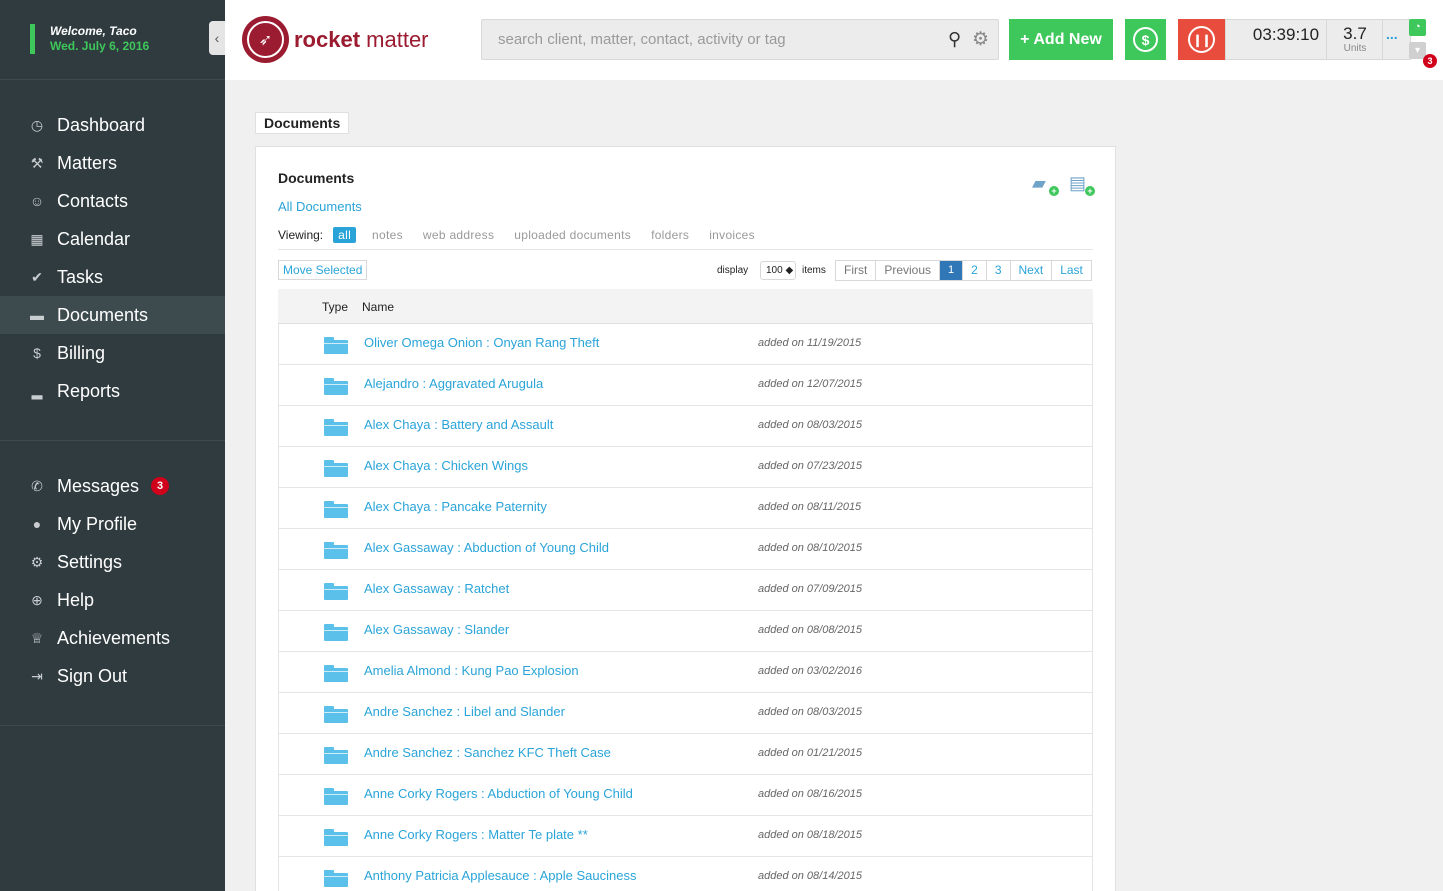 The image size is (1443, 891). I want to click on logo-text-bold: rocket, so click(327, 39).